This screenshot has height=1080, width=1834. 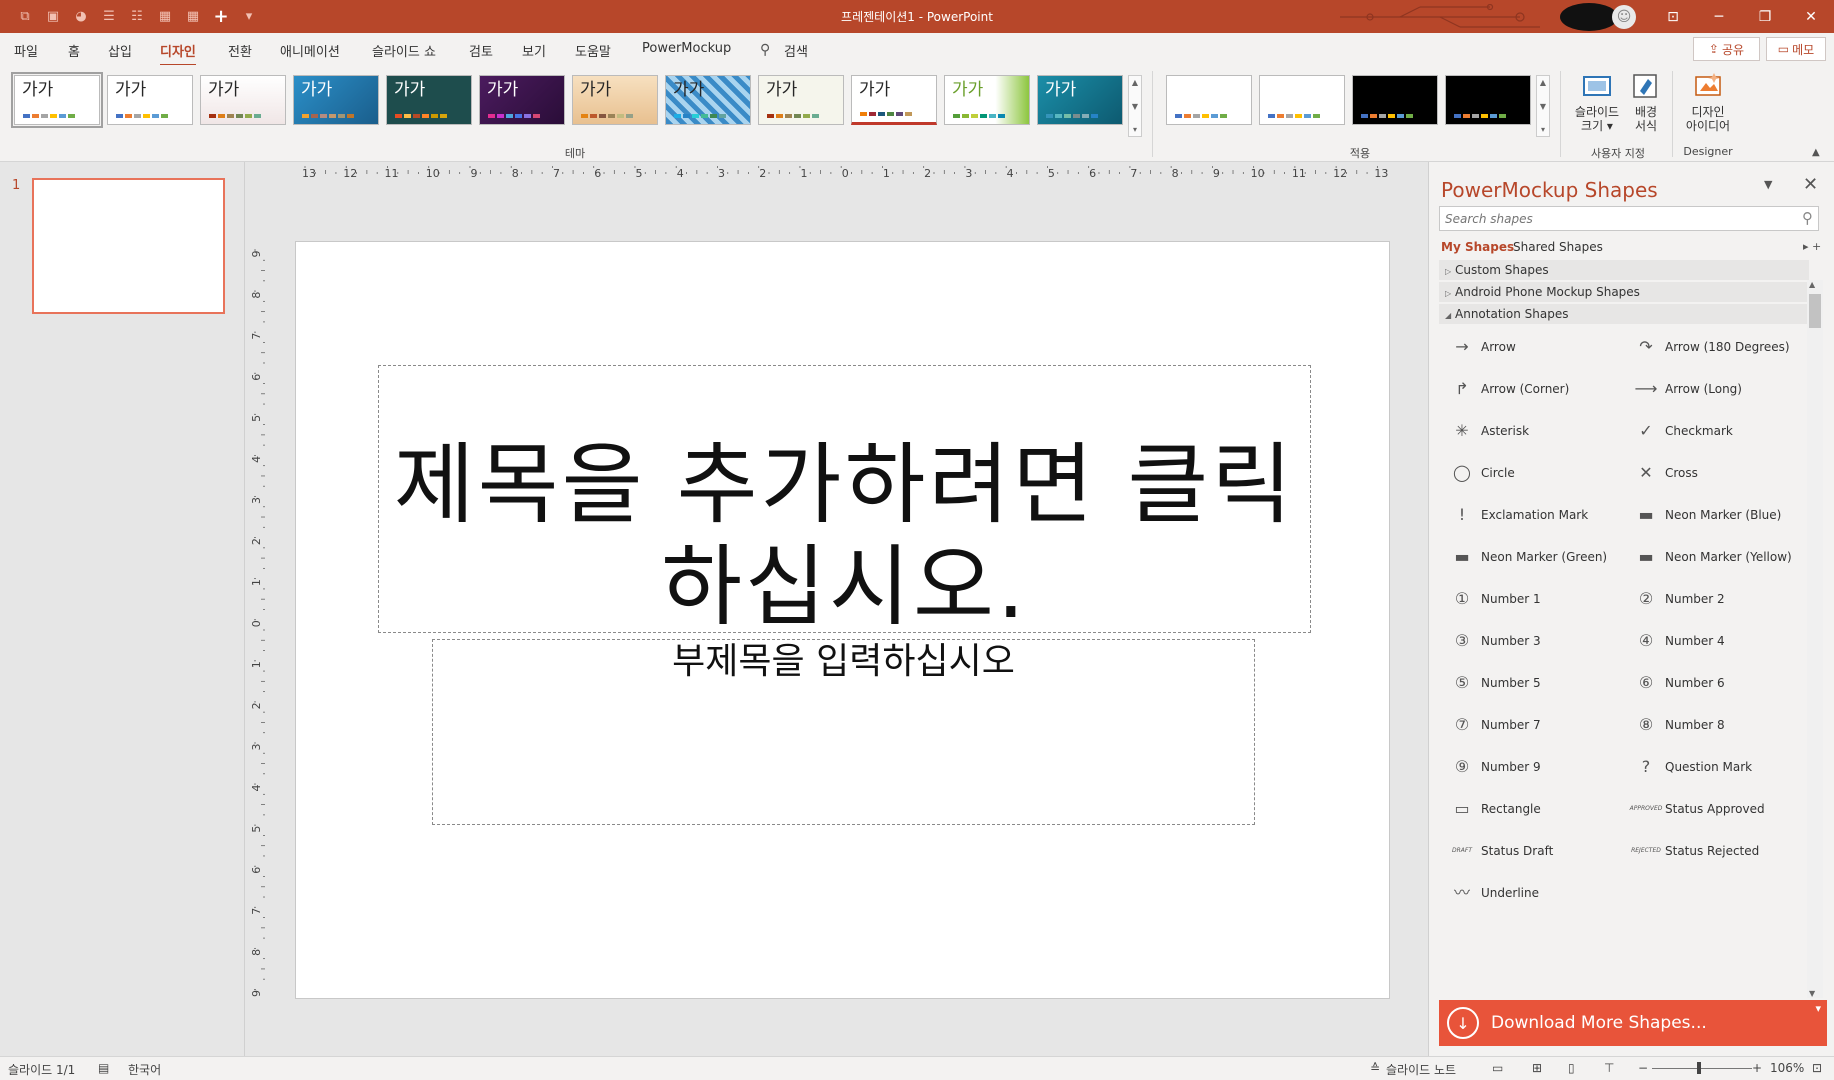 What do you see at coordinates (615, 100) in the screenshot?
I see `theme-retrospect: 가가` at bounding box center [615, 100].